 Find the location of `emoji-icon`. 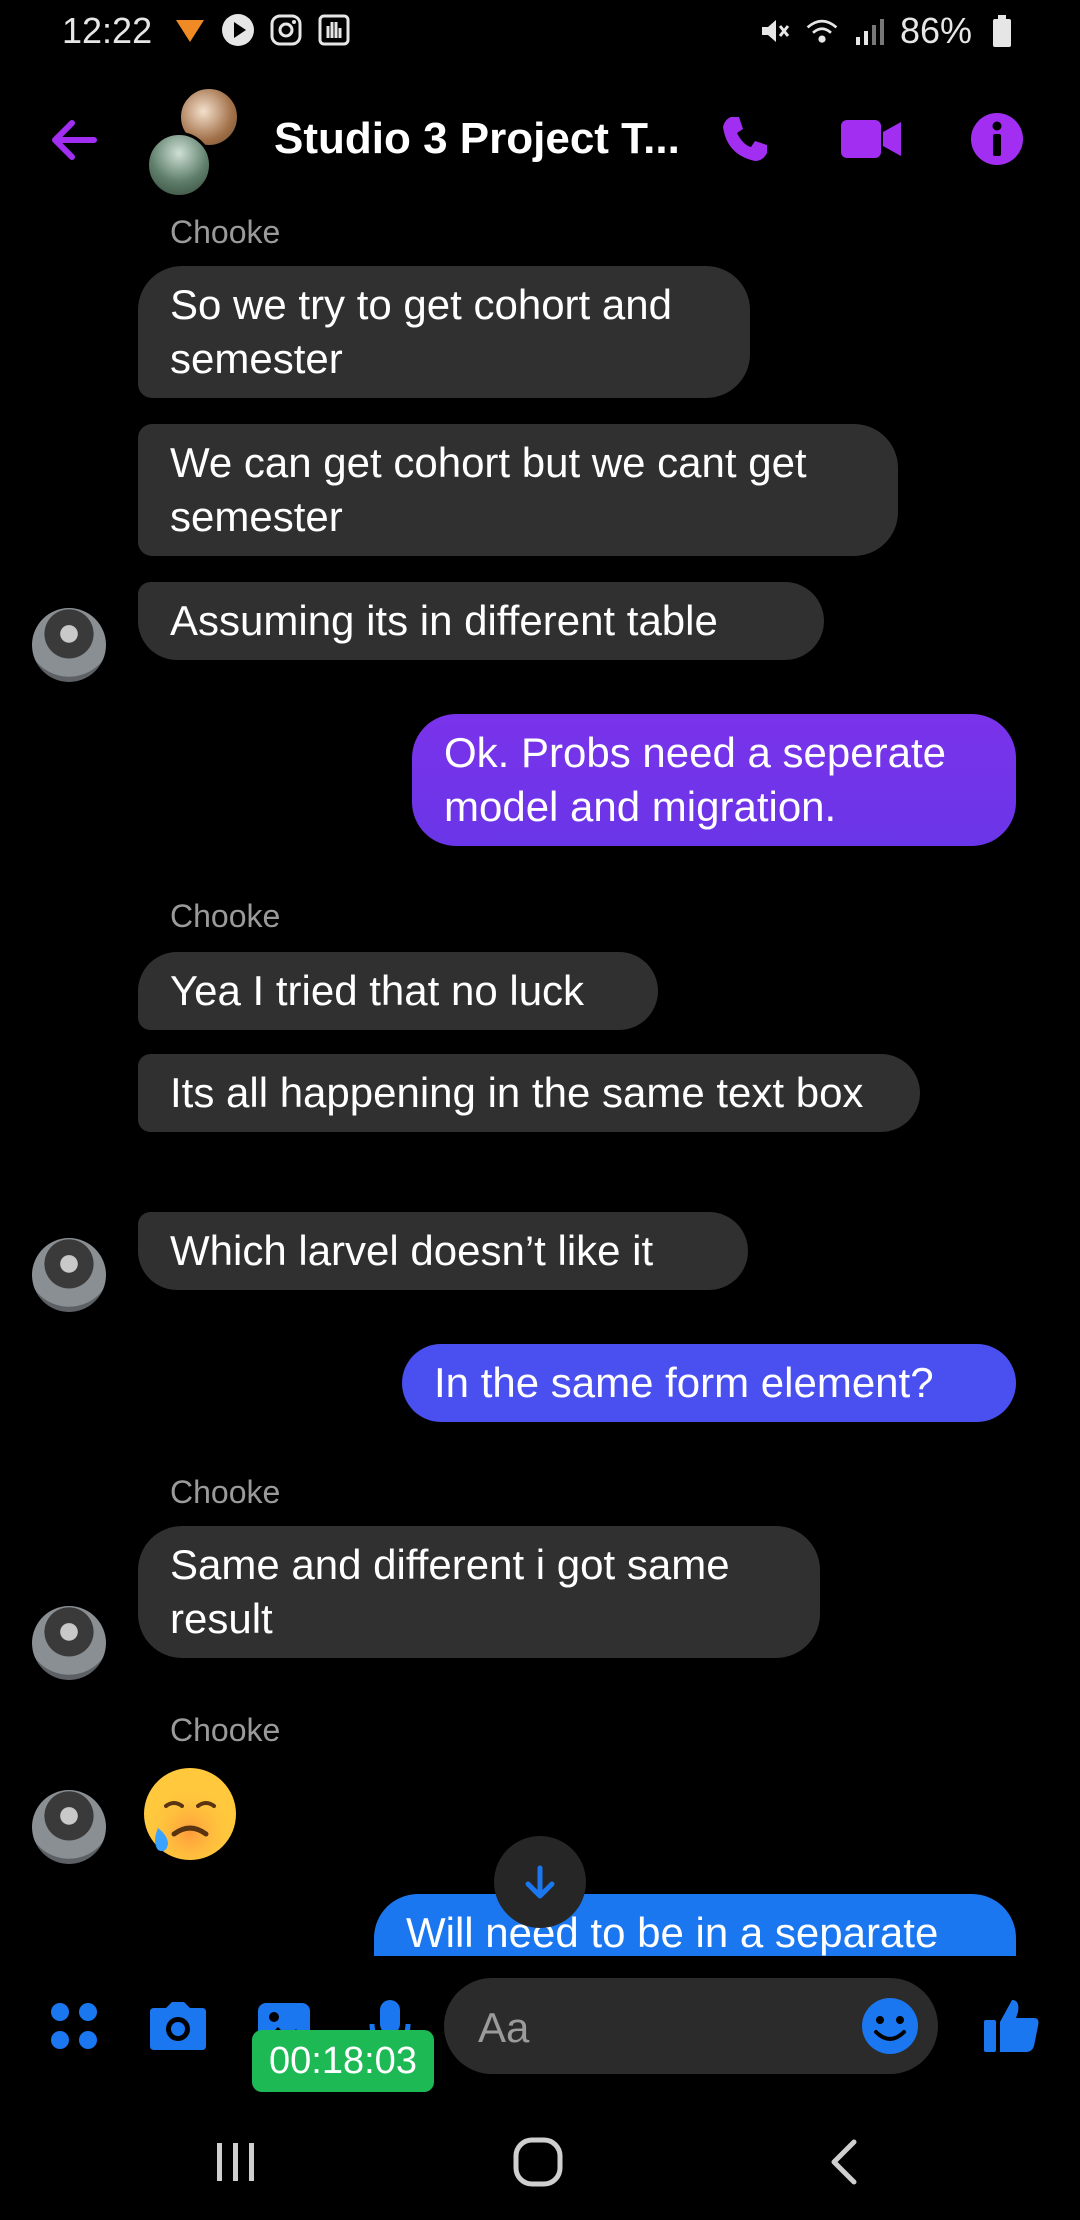

emoji-icon is located at coordinates (890, 2026).